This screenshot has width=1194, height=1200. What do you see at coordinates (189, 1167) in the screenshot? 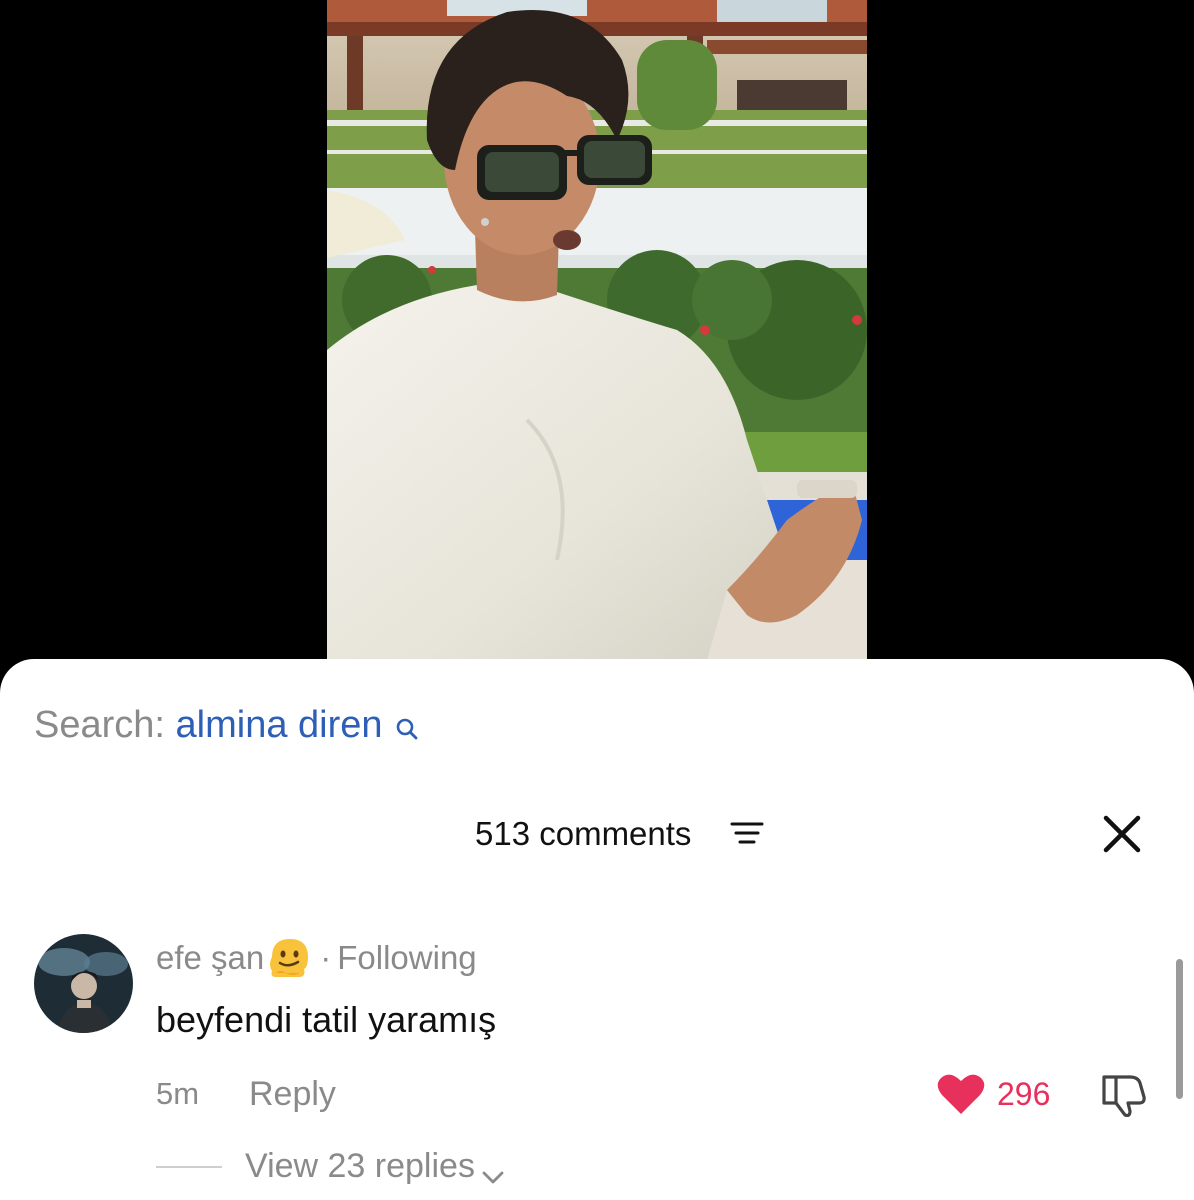
I see `replies-divider` at bounding box center [189, 1167].